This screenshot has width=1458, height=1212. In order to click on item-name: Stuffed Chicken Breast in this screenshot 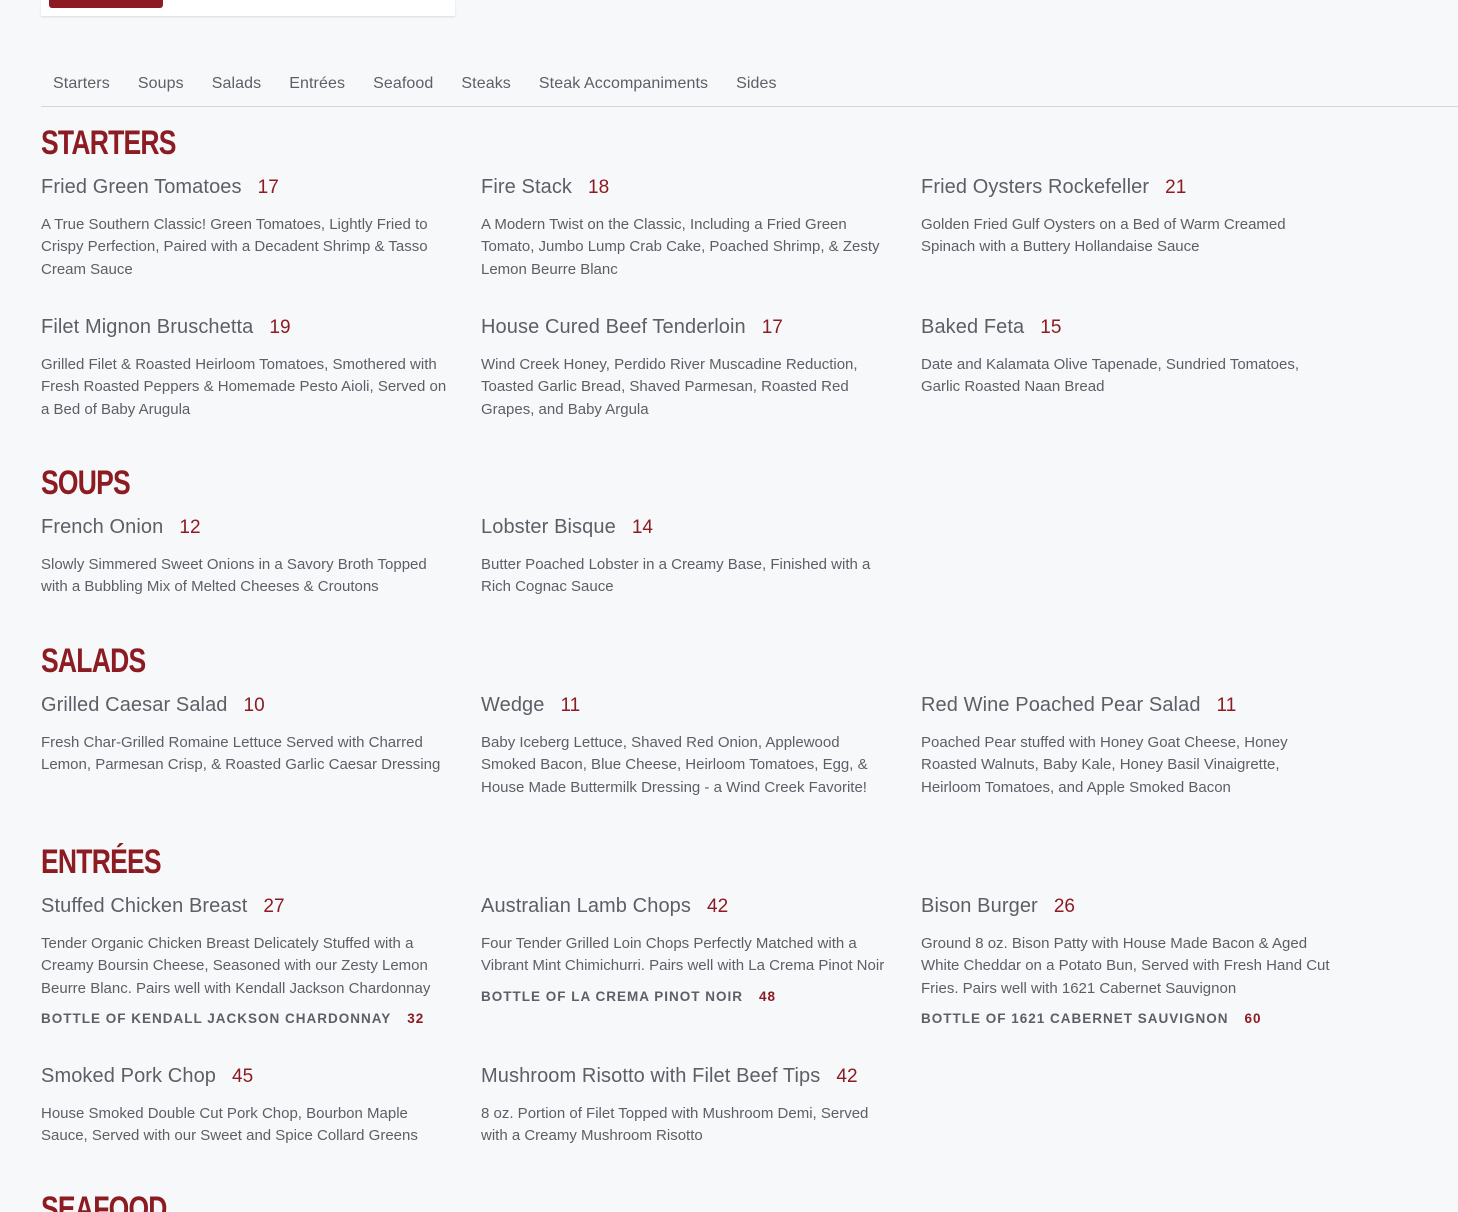, I will do `click(144, 906)`.